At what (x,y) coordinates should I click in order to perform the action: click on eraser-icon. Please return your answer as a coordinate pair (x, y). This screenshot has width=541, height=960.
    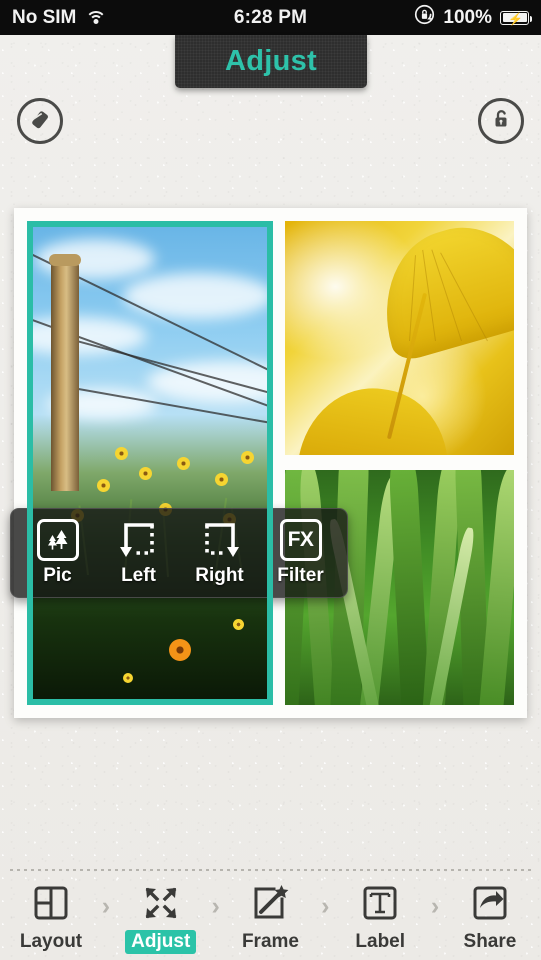
    Looking at the image, I should click on (40, 121).